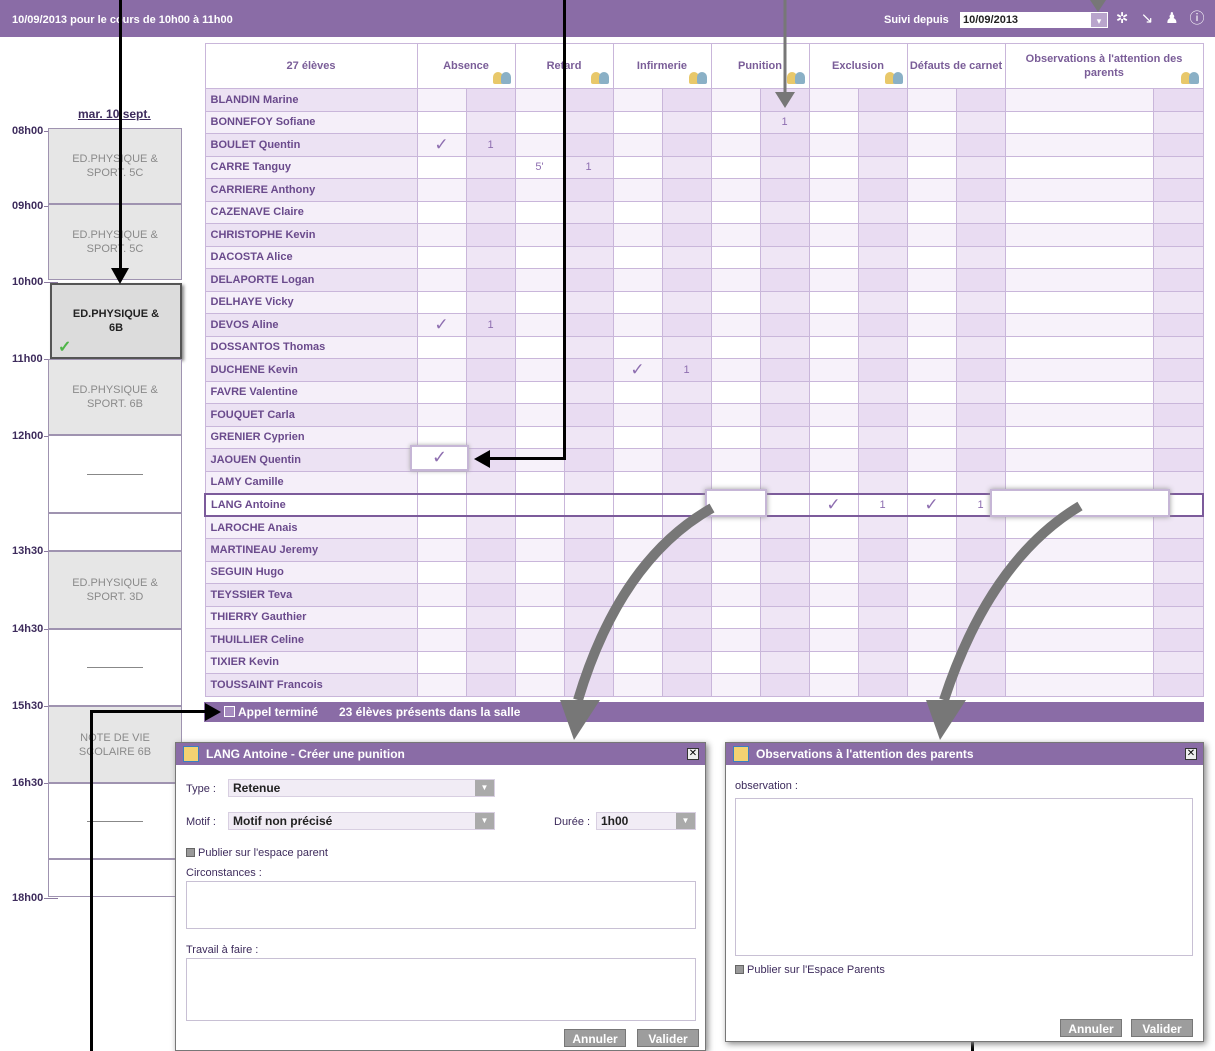 This screenshot has height=1051, width=1215. Describe the element at coordinates (644, 602) in the screenshot. I see `callout-arrow-punition` at that location.